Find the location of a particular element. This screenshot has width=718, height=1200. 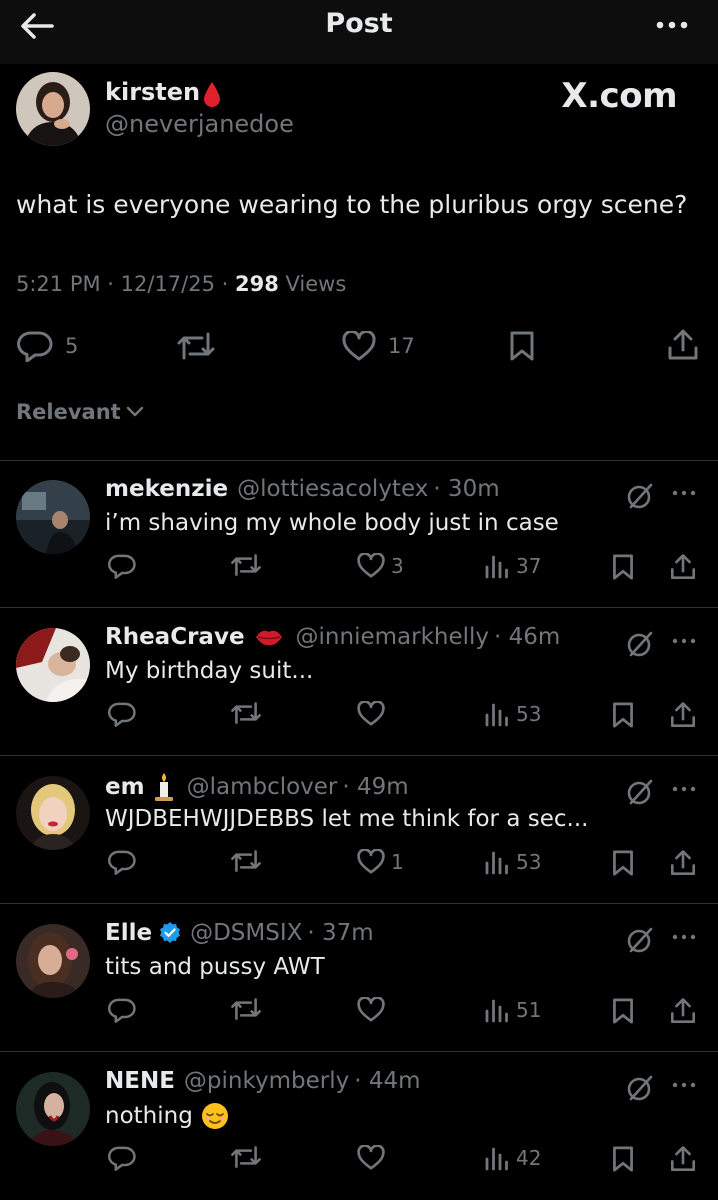

reply-author-name: em is located at coordinates (125, 787).